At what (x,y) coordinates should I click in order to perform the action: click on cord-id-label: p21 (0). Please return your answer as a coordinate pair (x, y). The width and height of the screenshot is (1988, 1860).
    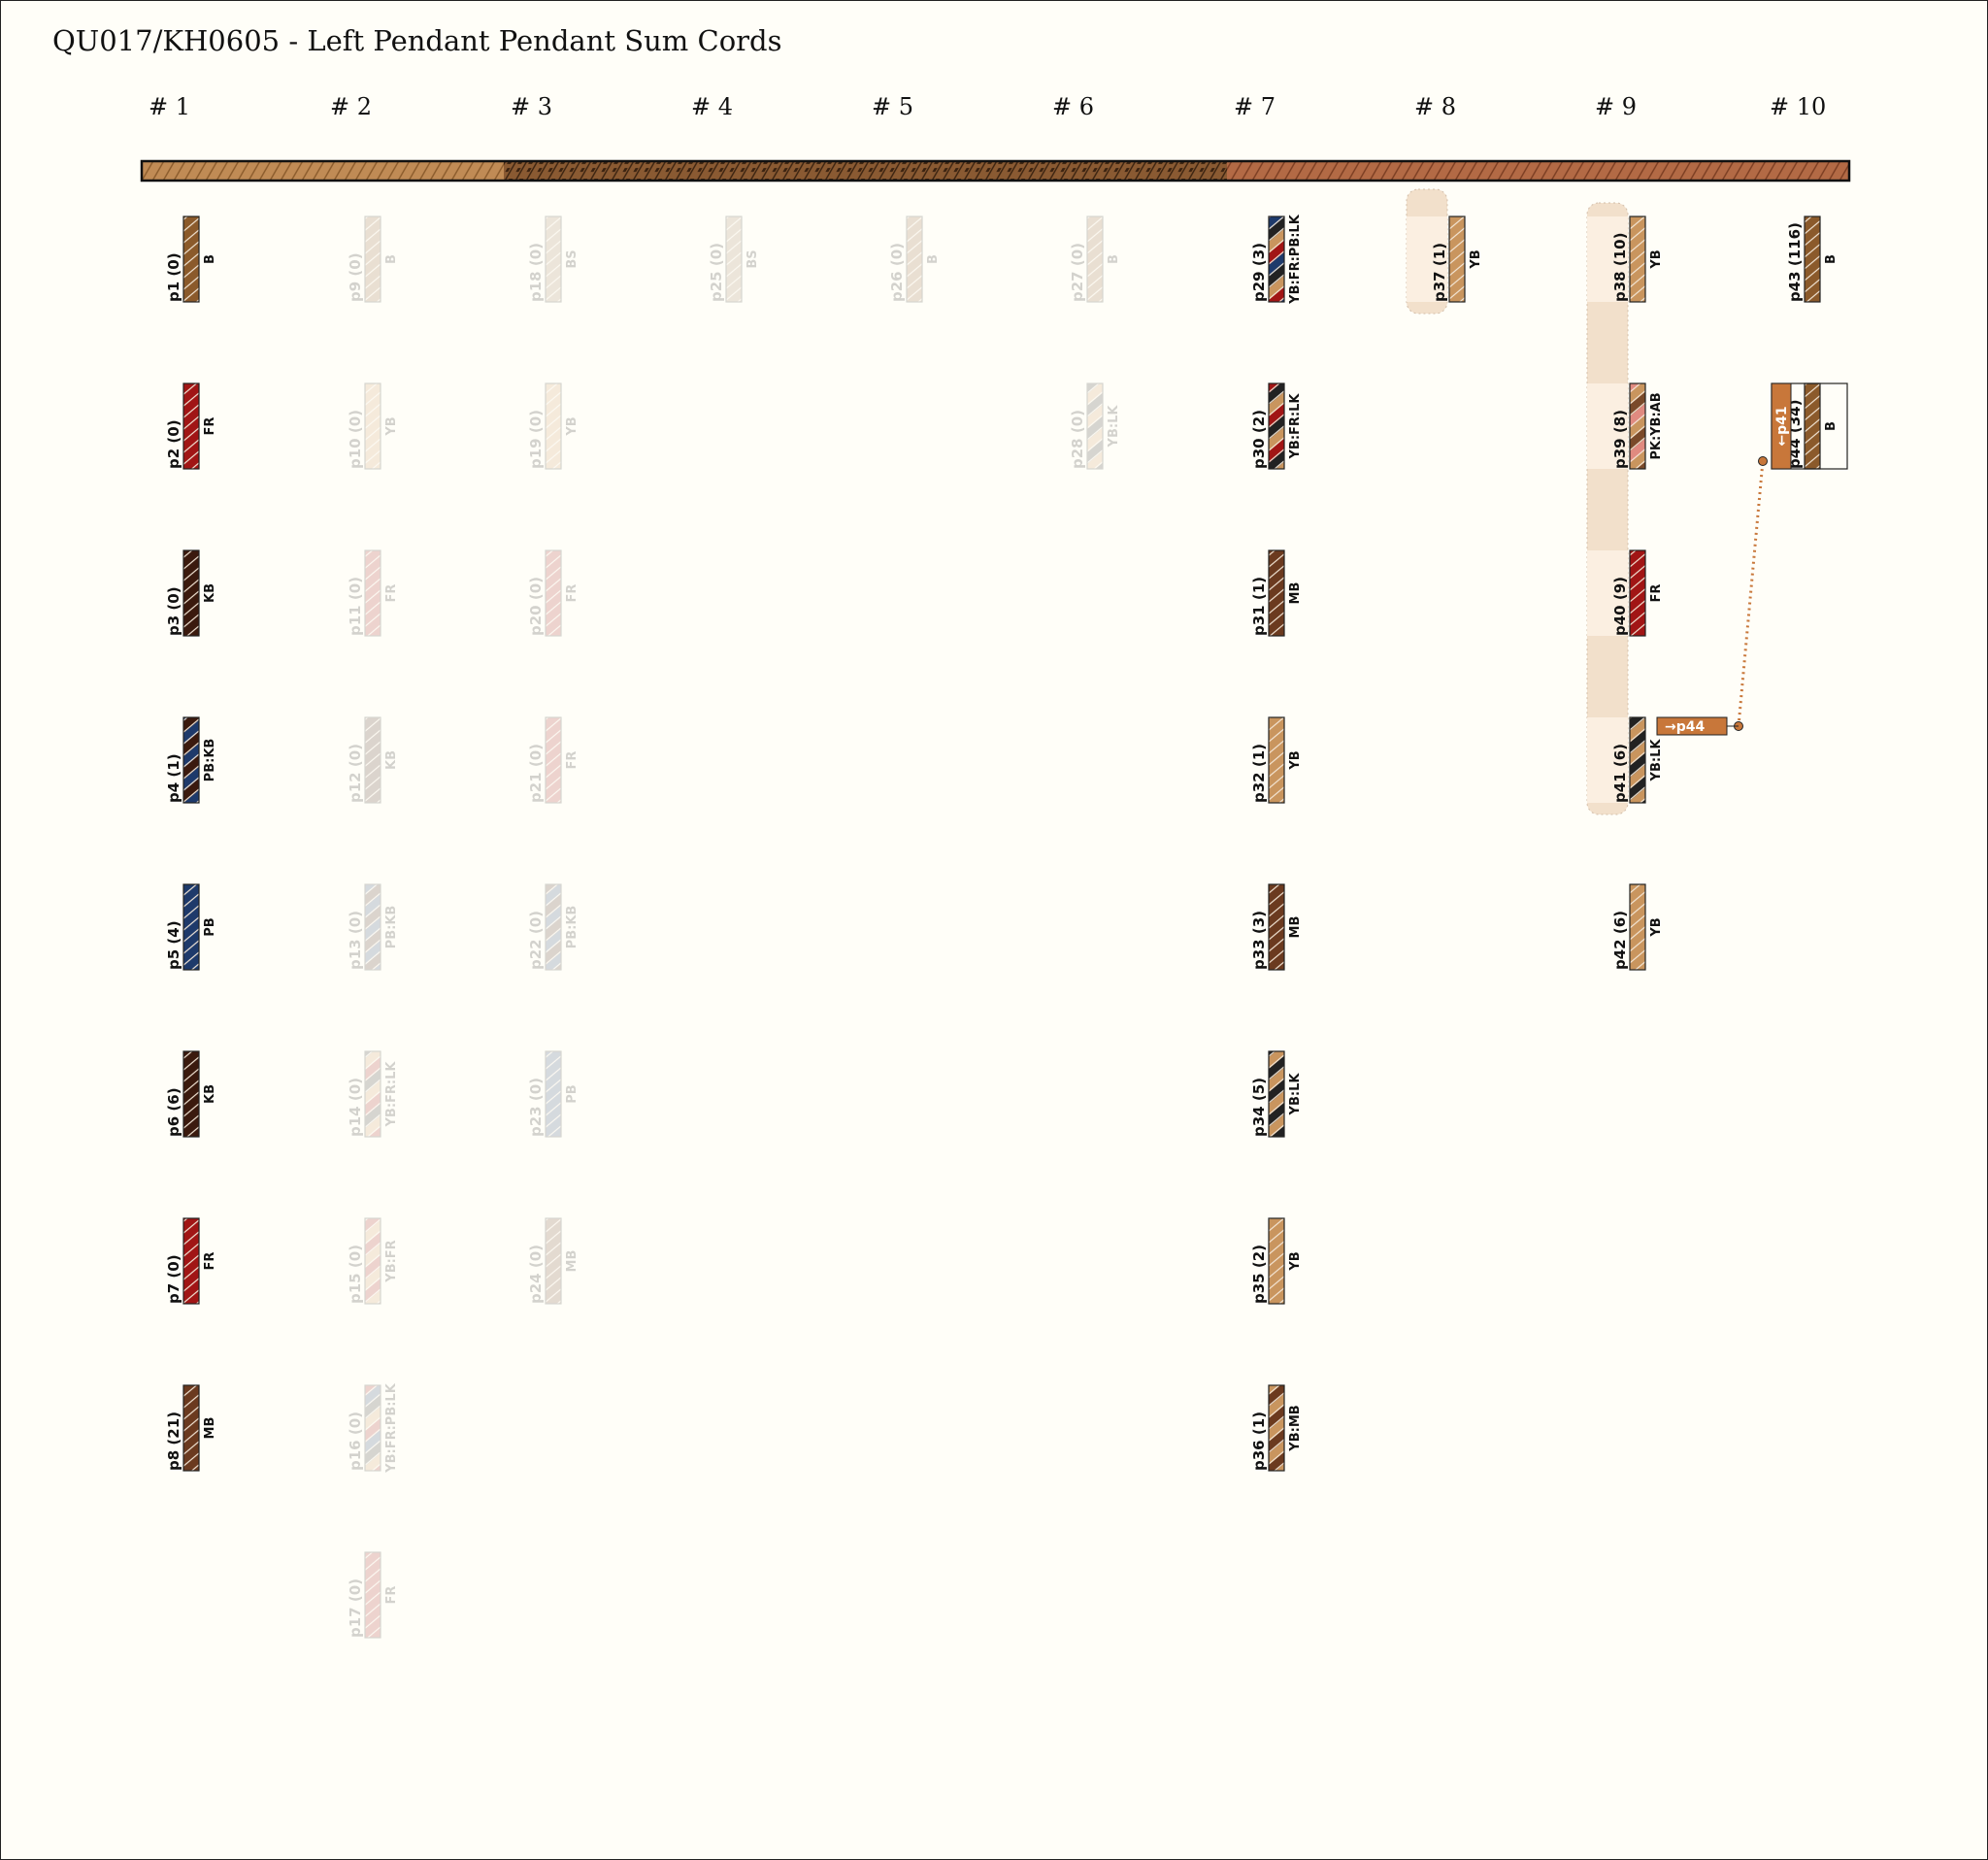
    Looking at the image, I should click on (536, 773).